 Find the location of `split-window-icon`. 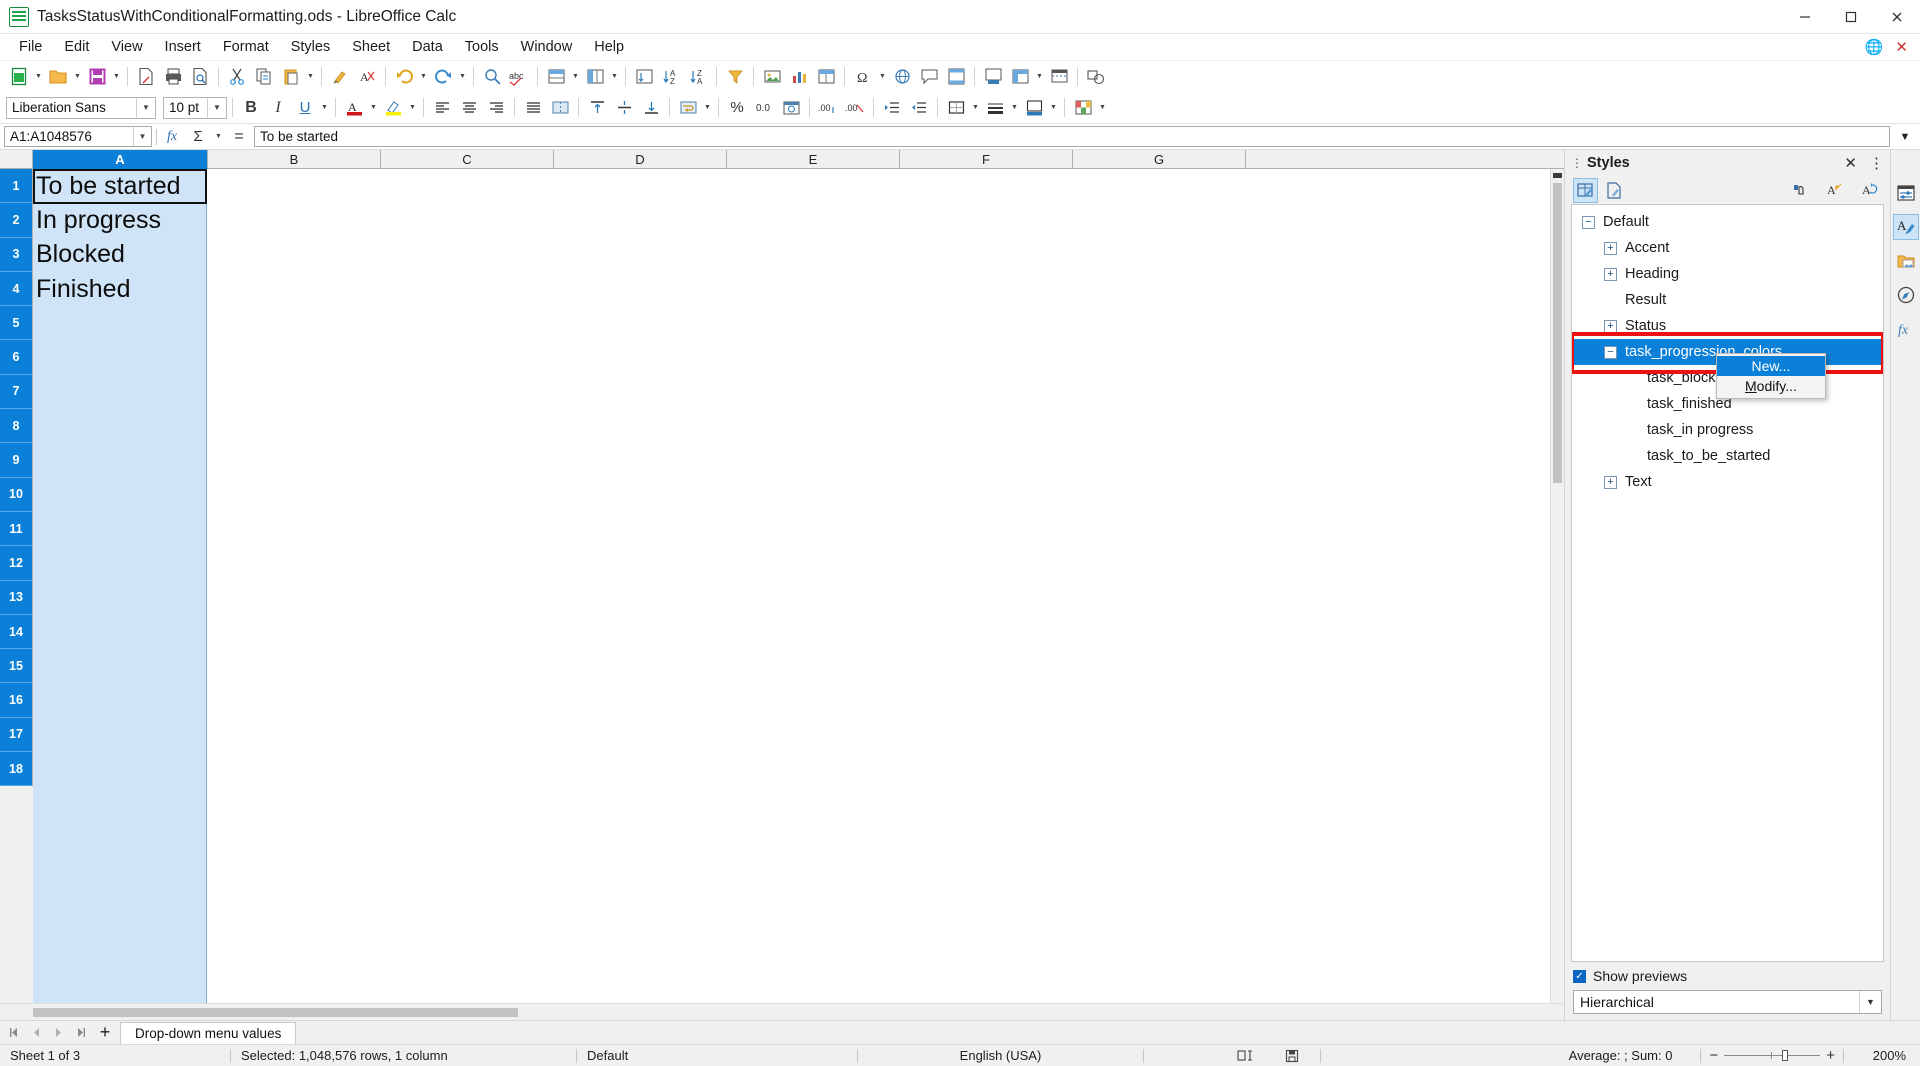

split-window-icon is located at coordinates (1059, 77).